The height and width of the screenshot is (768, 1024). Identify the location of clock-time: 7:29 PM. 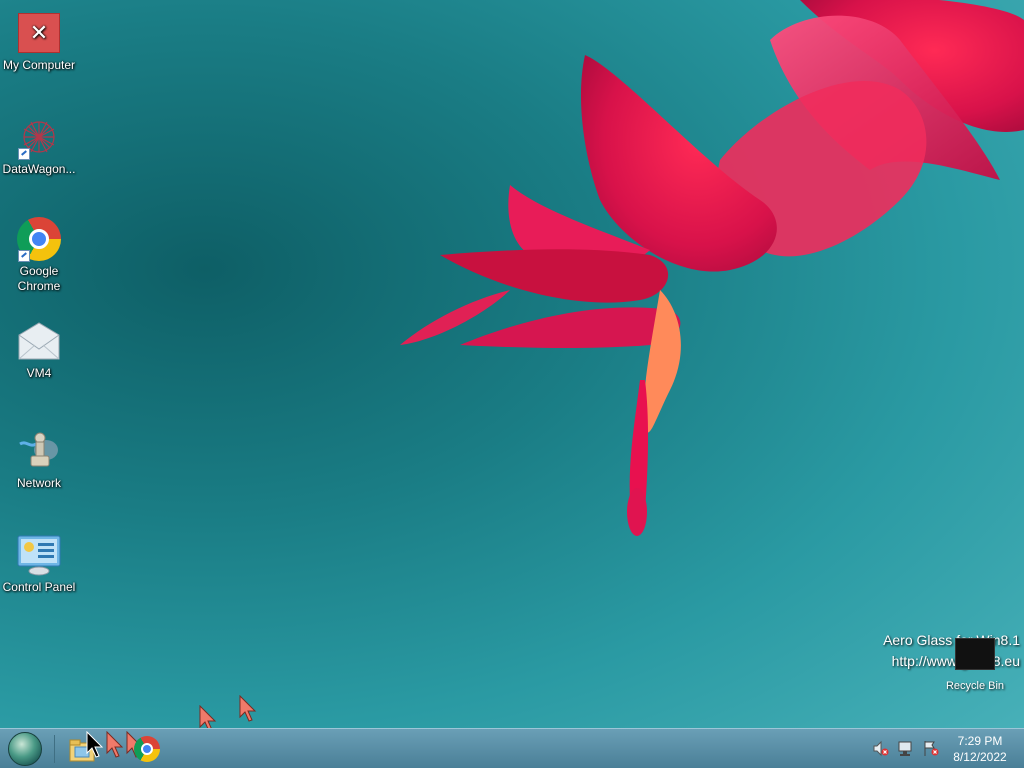
(980, 741).